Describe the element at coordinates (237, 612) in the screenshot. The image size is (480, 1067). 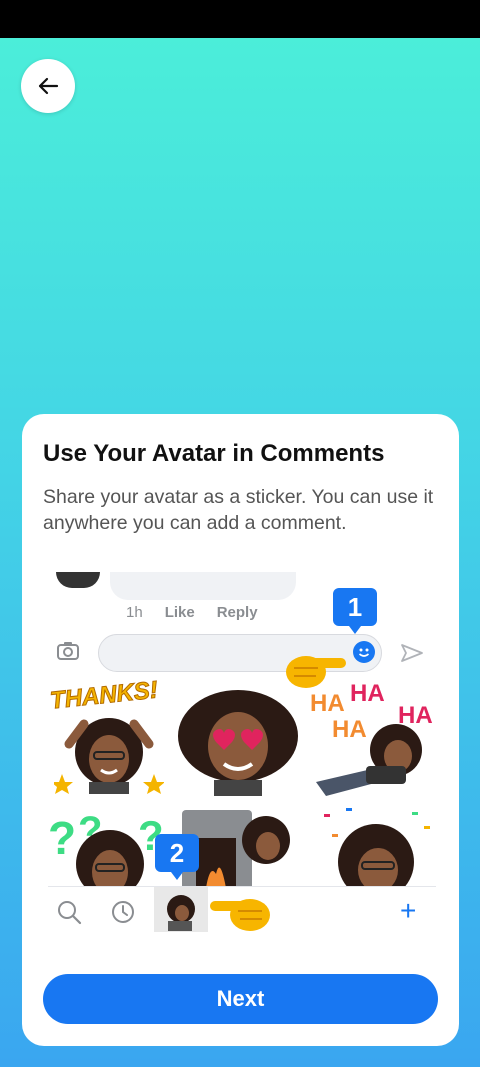
I see `reply-link: Reply` at that location.